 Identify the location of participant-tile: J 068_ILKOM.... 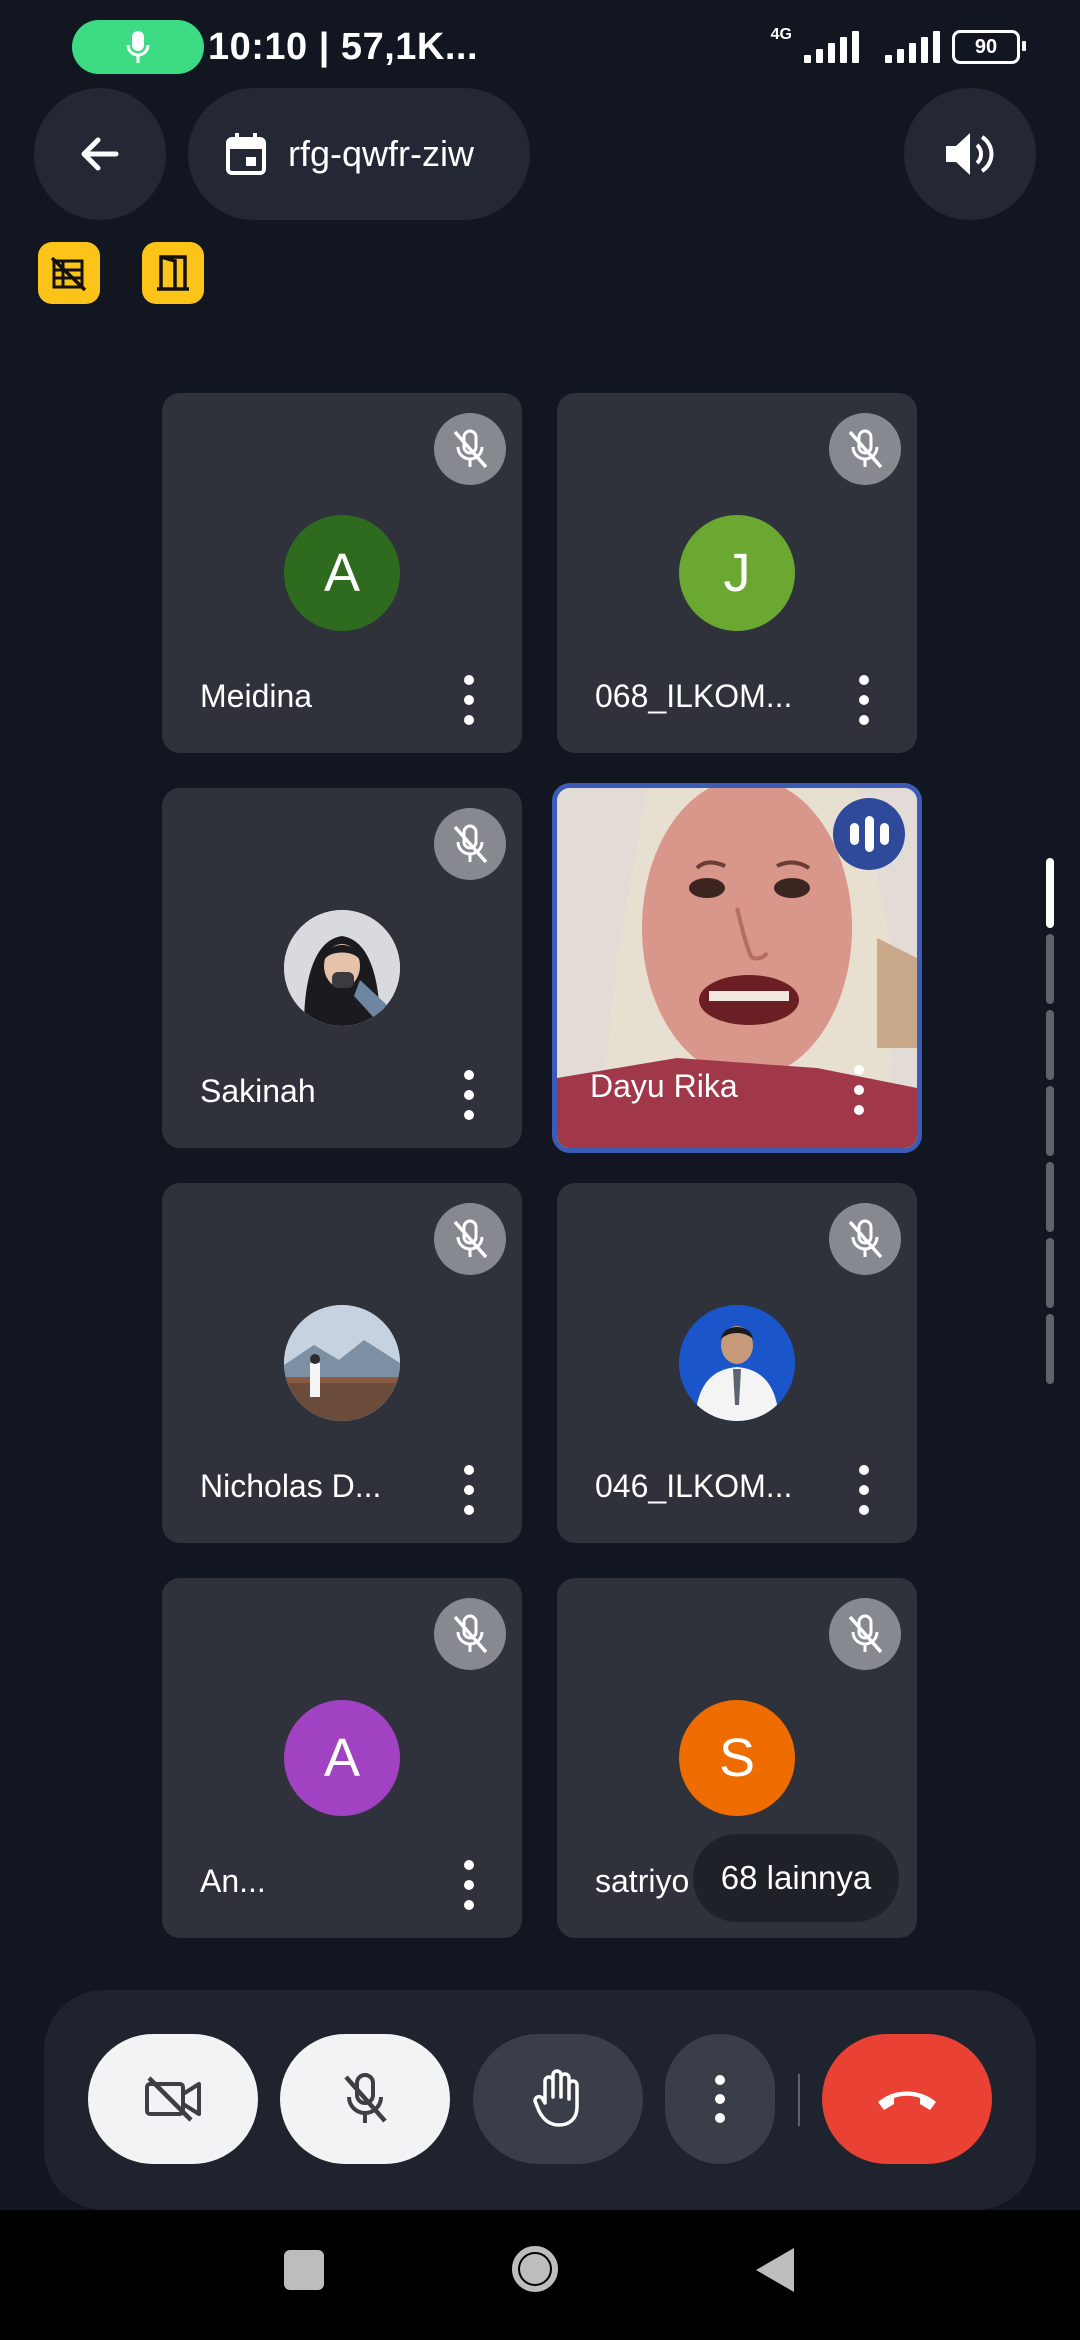
(737, 573).